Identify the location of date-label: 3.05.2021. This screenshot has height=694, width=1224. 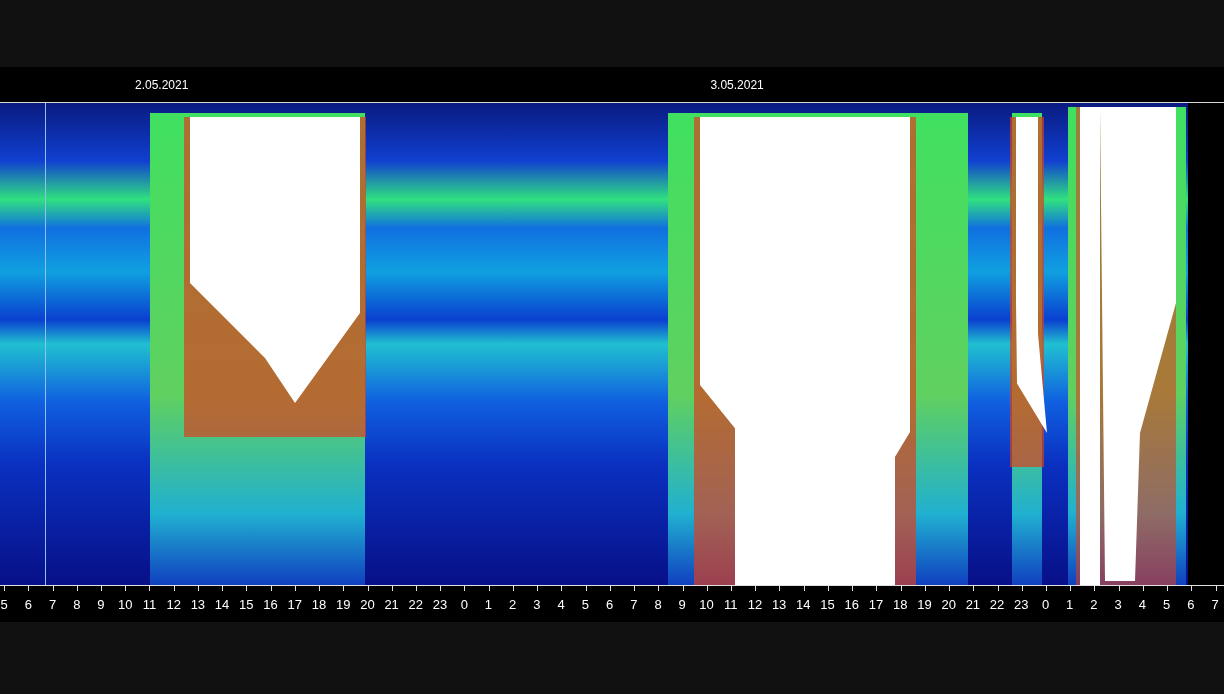
(737, 84).